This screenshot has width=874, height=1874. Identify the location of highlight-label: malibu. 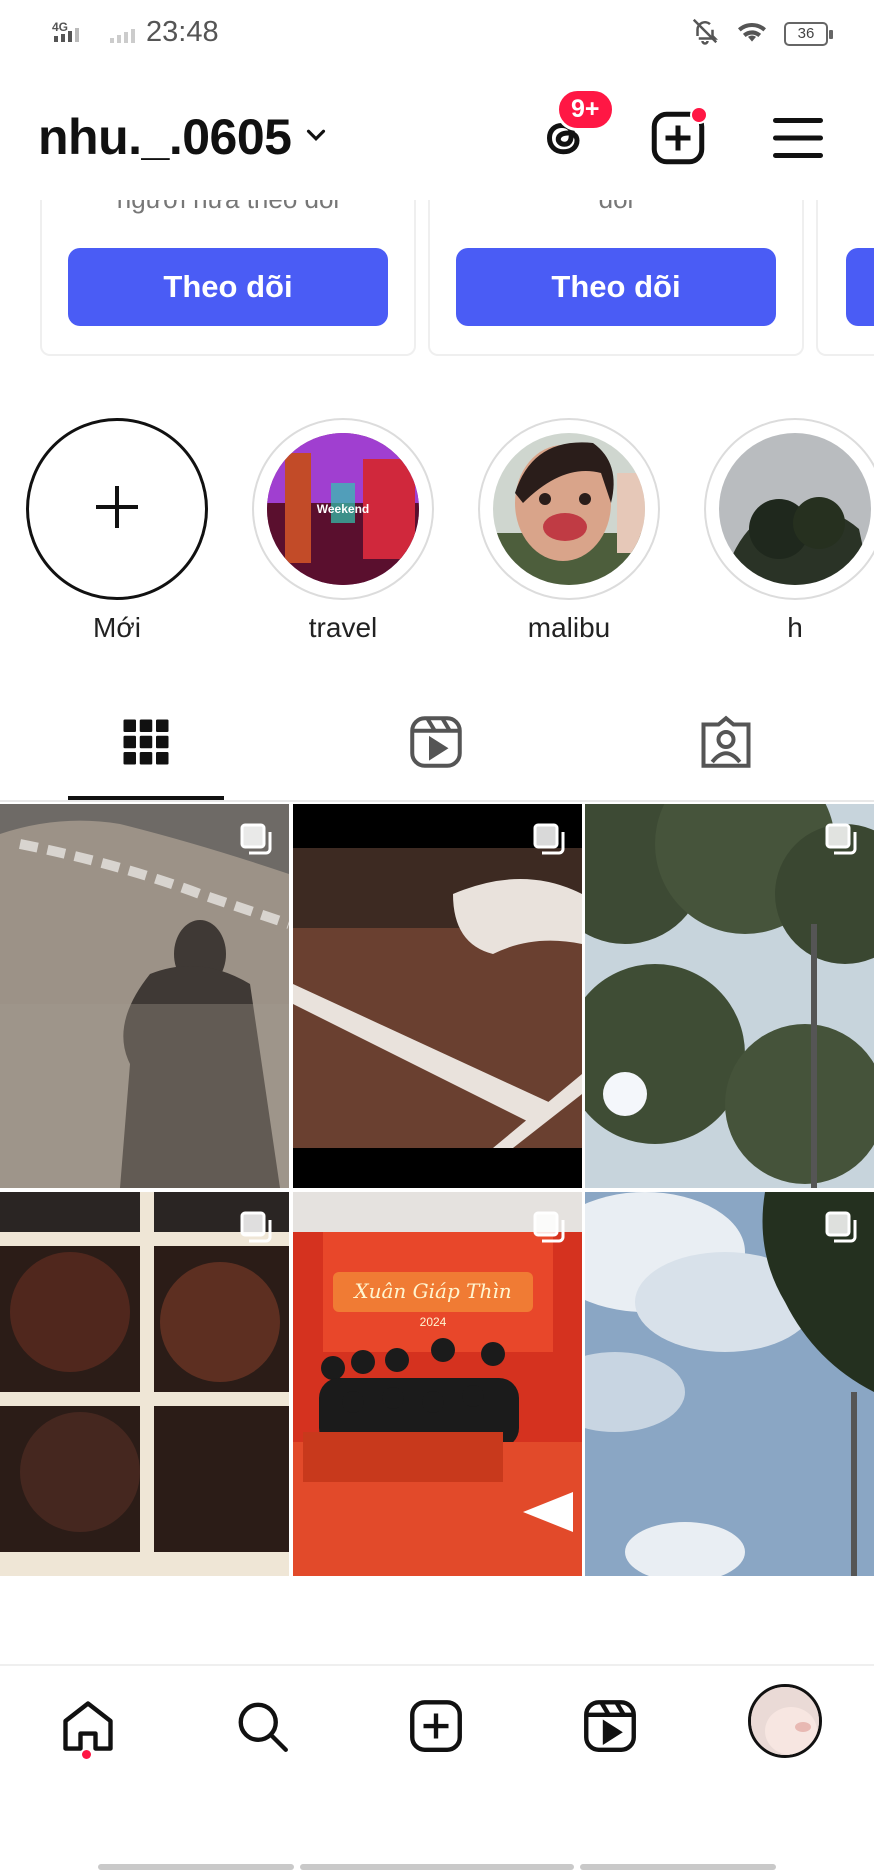
(569, 627).